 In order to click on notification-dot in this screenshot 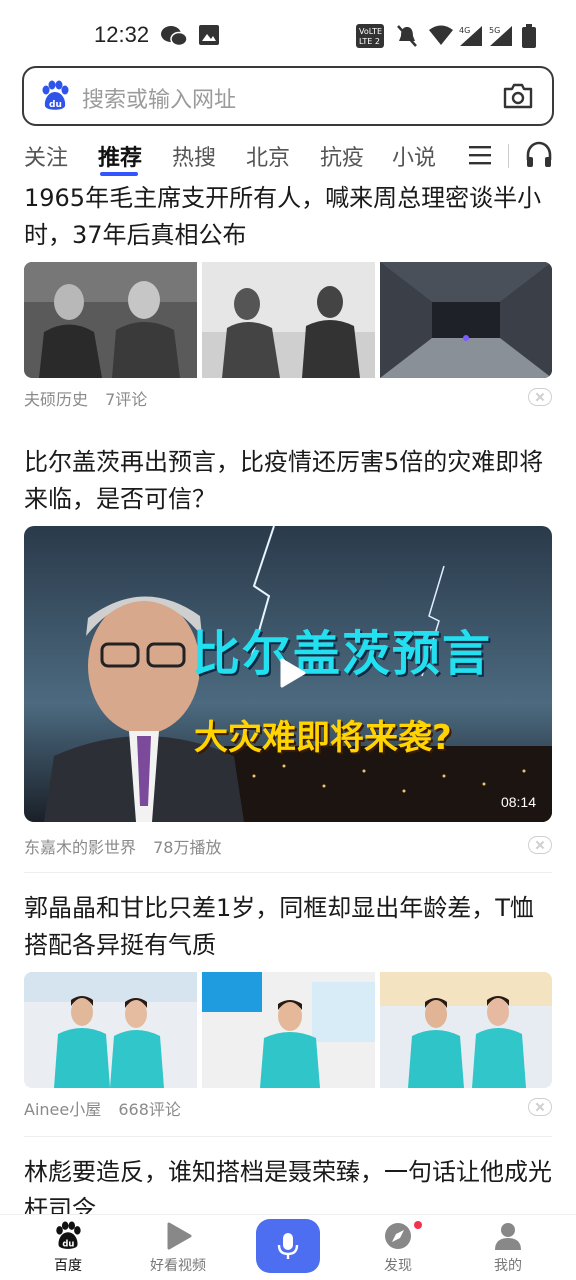, I will do `click(418, 1225)`.